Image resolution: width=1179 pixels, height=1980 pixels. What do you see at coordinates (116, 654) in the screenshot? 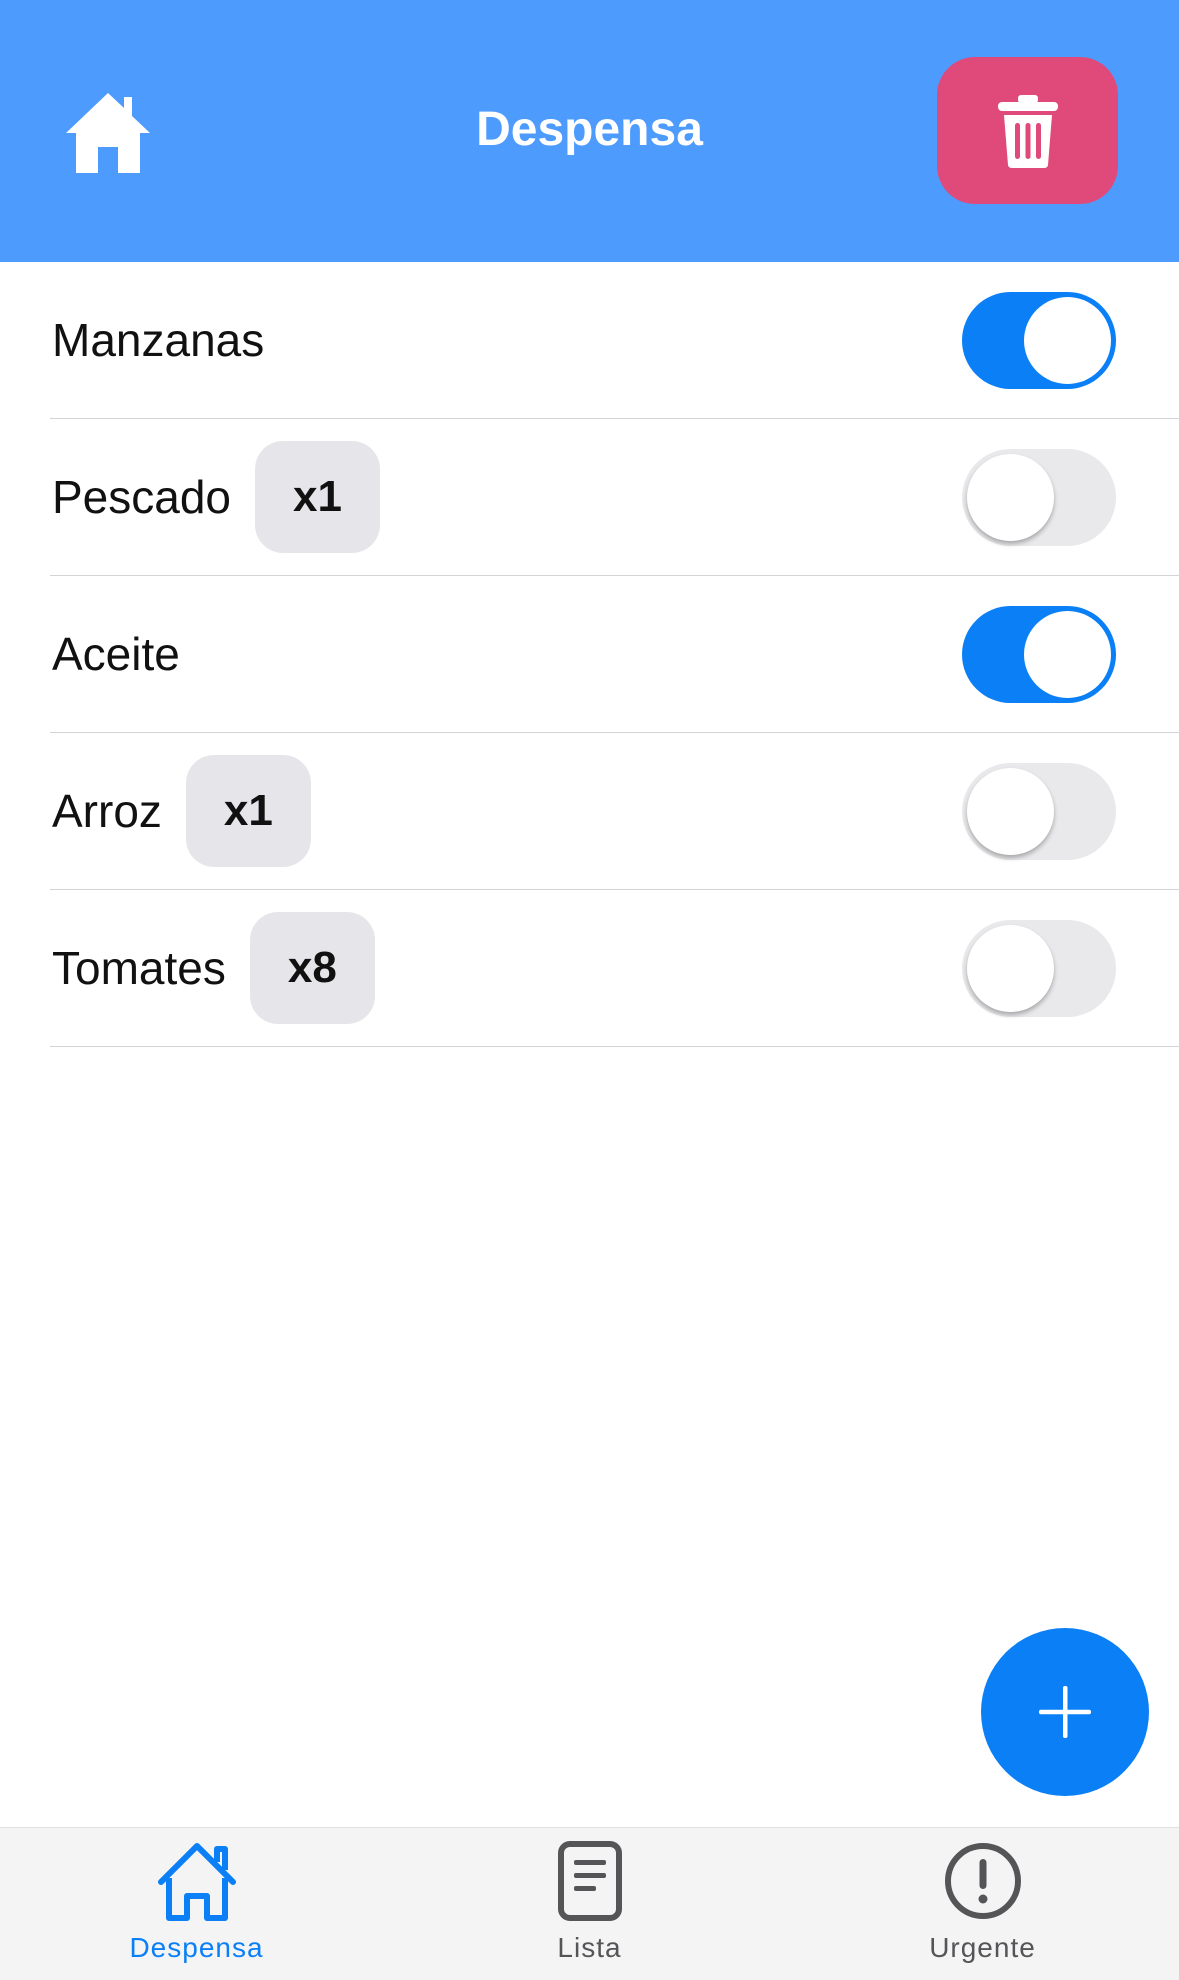
I see `item-name: Aceite` at bounding box center [116, 654].